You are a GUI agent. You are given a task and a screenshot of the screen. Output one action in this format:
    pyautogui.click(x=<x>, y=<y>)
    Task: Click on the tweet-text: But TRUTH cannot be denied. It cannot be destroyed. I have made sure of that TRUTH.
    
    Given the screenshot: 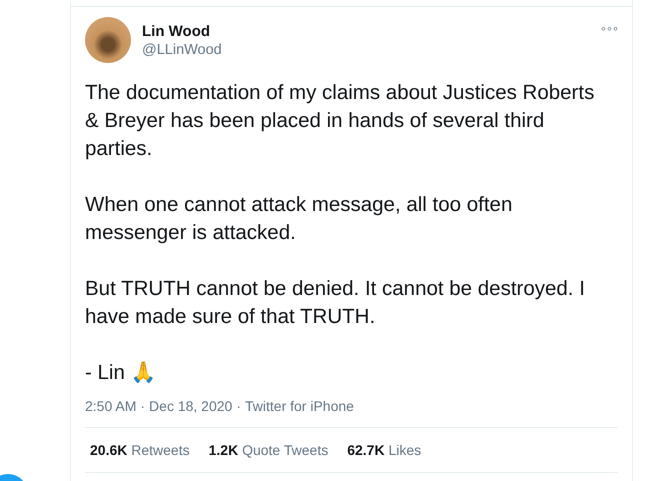 What is the action you would take?
    pyautogui.click(x=335, y=303)
    